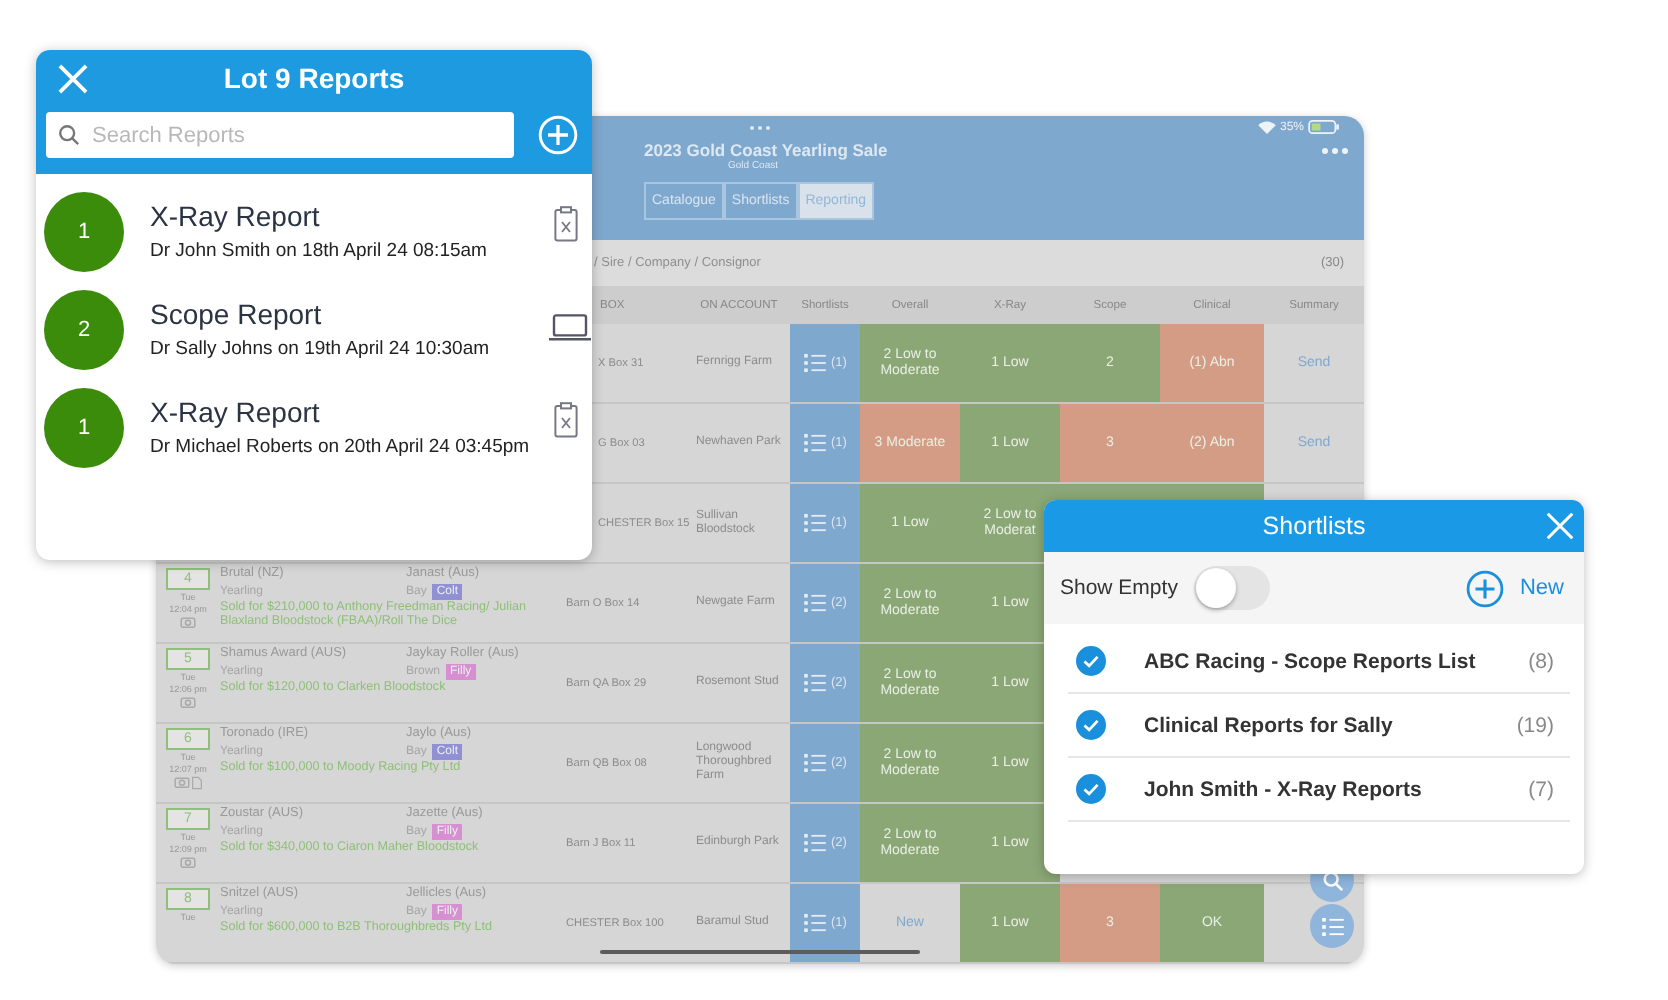 The height and width of the screenshot is (1000, 1668). Describe the element at coordinates (1541, 789) in the screenshot. I see `shortlist-count: (7)` at that location.